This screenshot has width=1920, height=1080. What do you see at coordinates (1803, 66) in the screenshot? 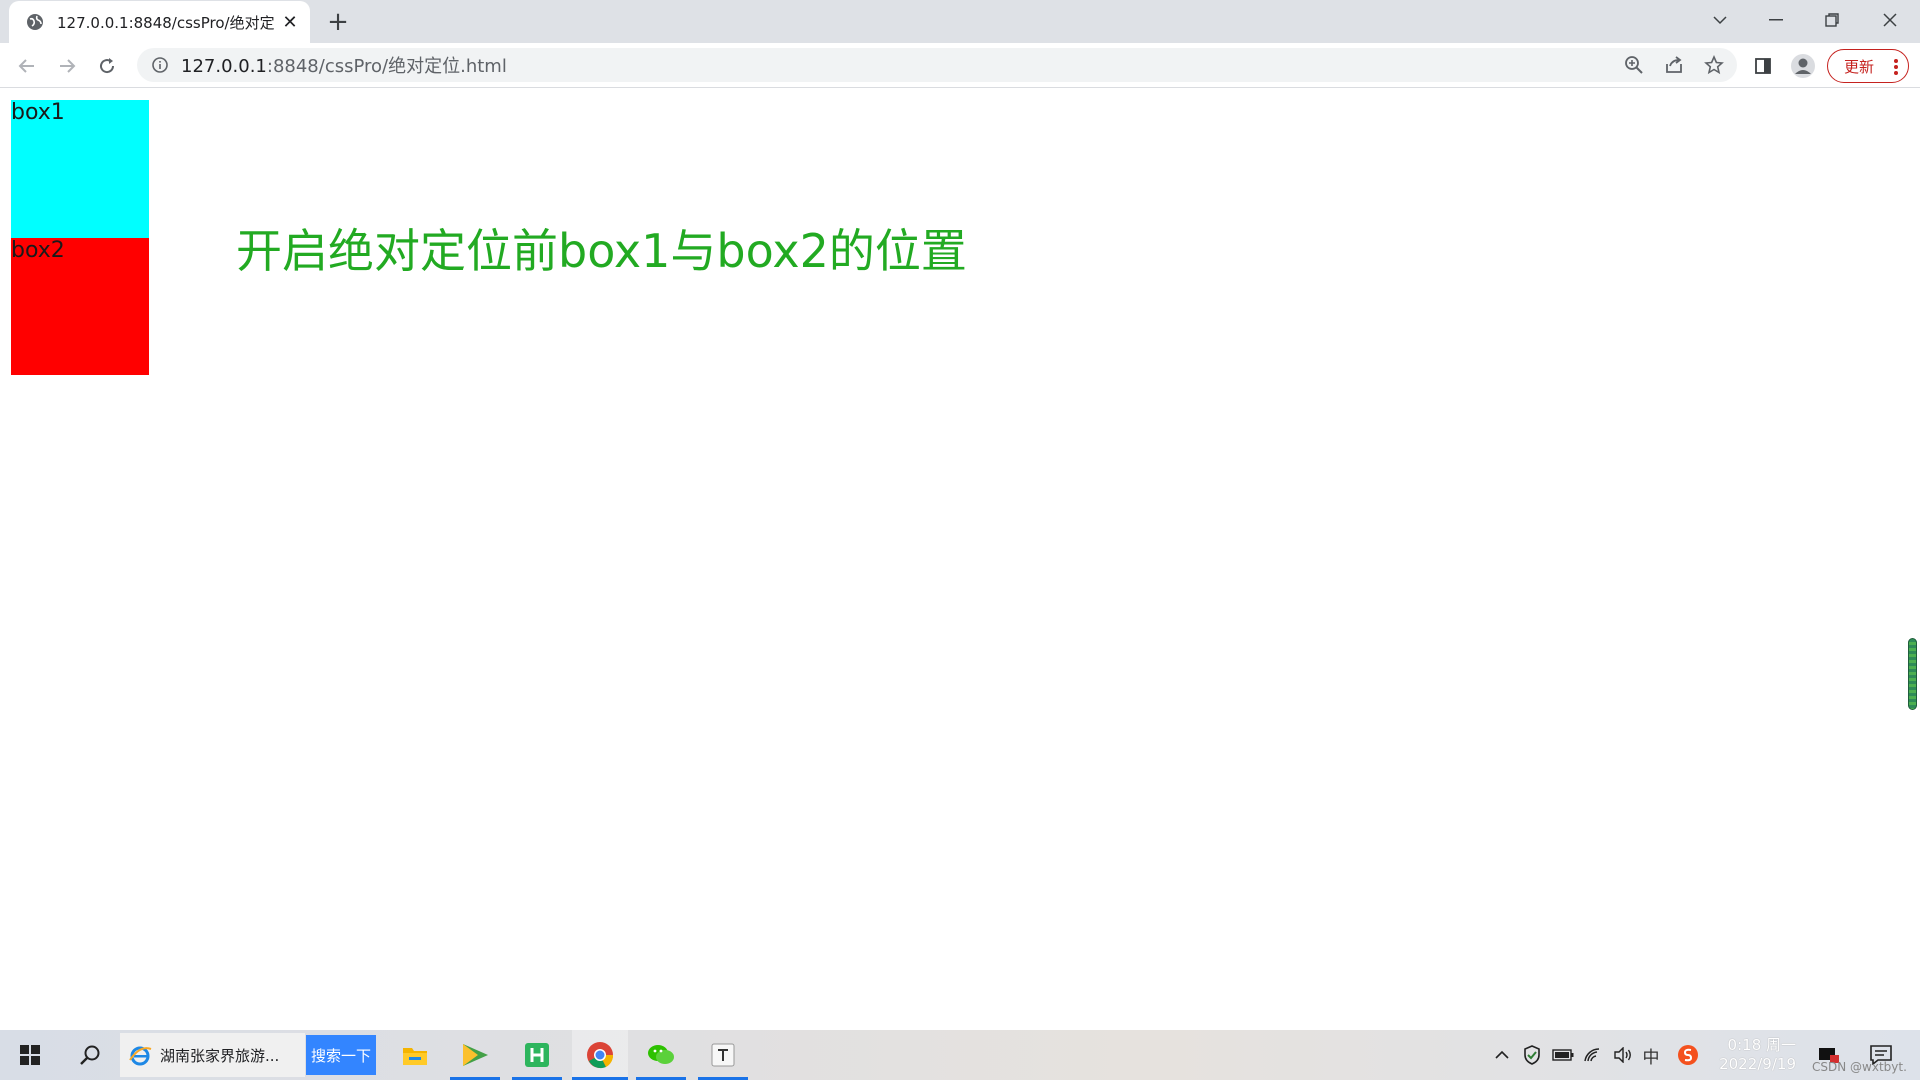
I see `profile-icon` at bounding box center [1803, 66].